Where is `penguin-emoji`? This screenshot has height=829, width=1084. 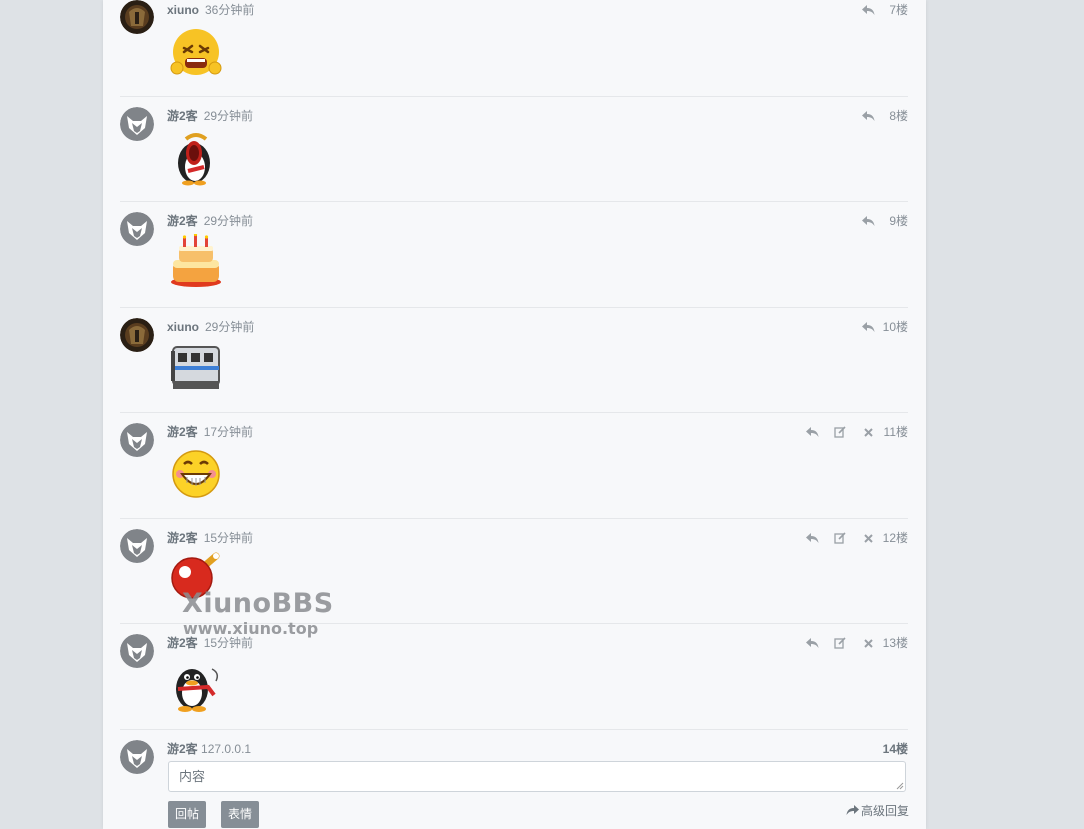
penguin-emoji is located at coordinates (197, 690).